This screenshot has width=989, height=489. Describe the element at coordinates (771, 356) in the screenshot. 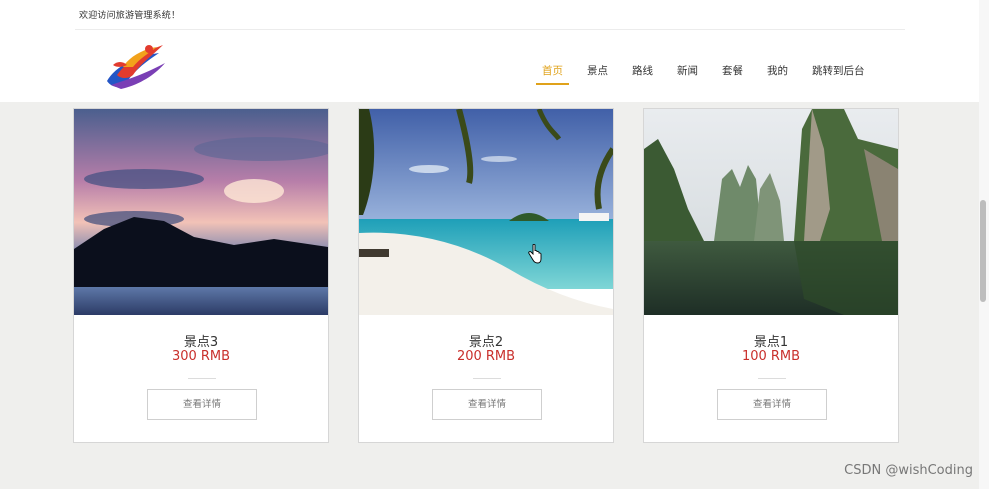

I see `card-price: 100 RMB` at that location.